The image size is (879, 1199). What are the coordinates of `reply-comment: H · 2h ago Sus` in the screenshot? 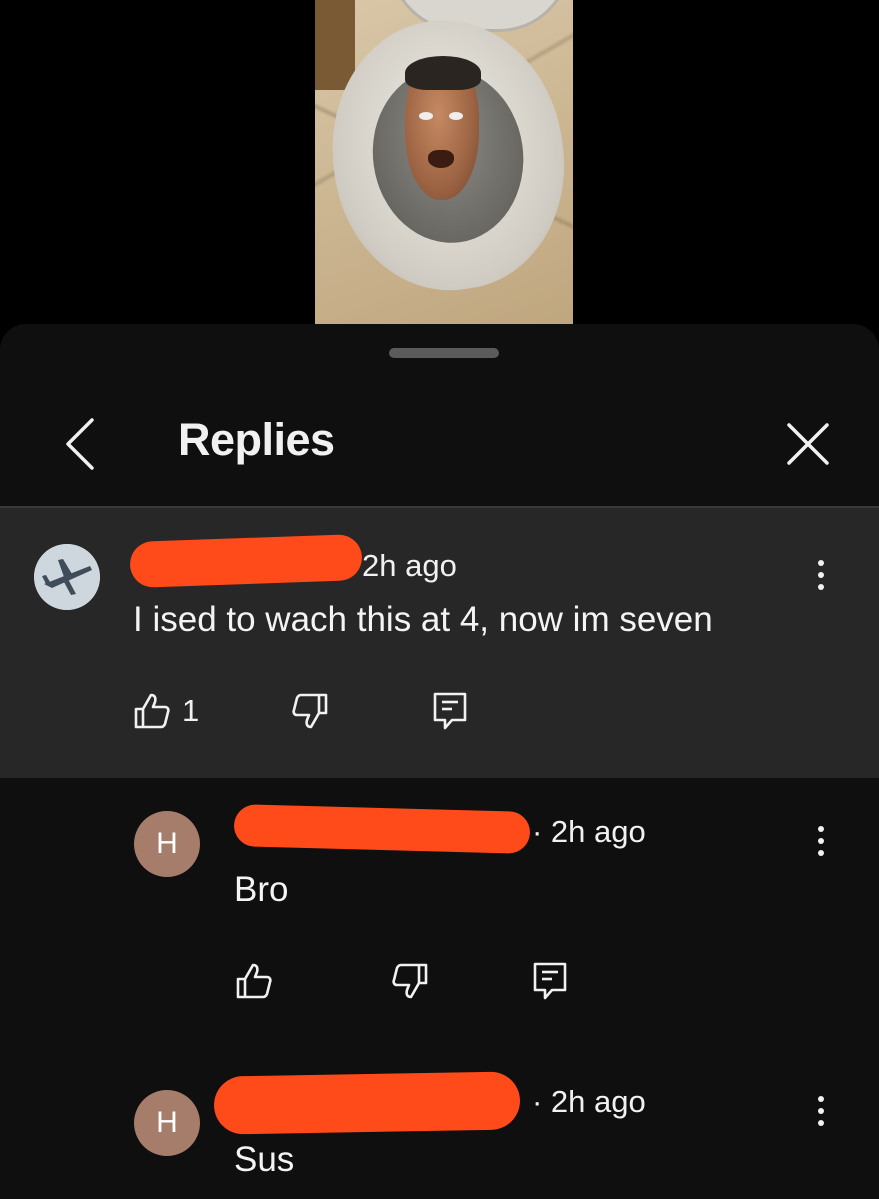 It's located at (439, 1123).